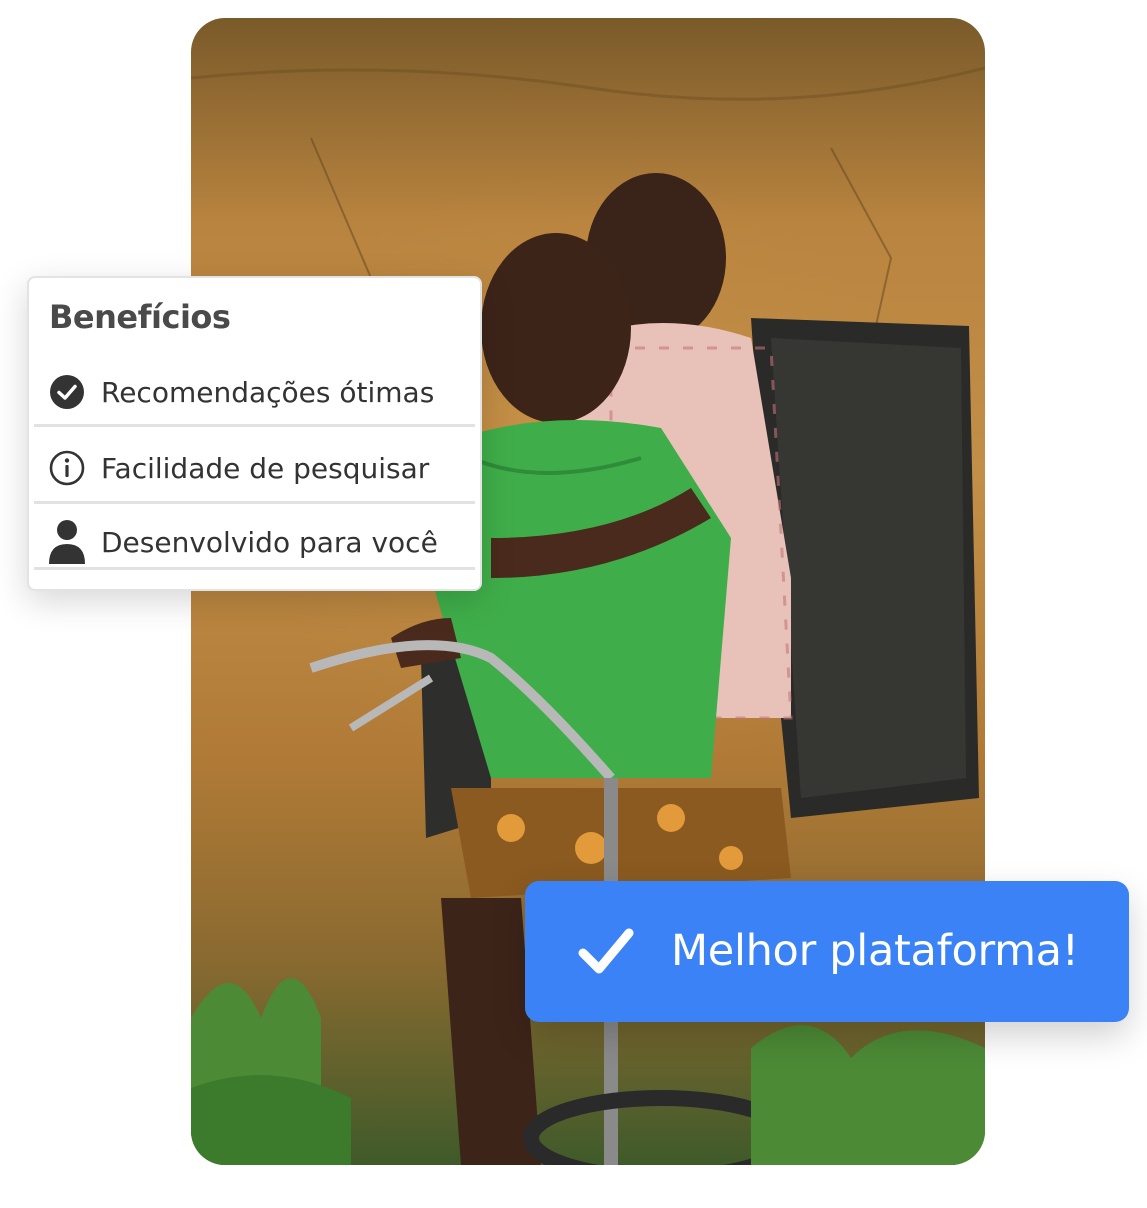  What do you see at coordinates (140, 317) in the screenshot?
I see `benefits-title: Benefícios` at bounding box center [140, 317].